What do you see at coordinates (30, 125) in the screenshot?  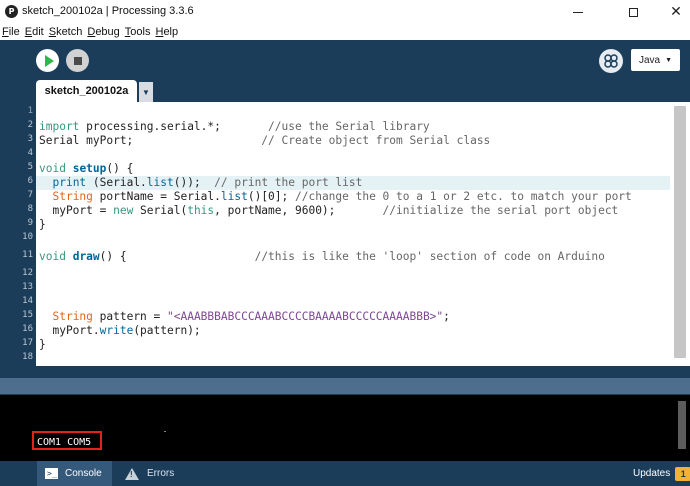 I see `line-number: 2` at bounding box center [30, 125].